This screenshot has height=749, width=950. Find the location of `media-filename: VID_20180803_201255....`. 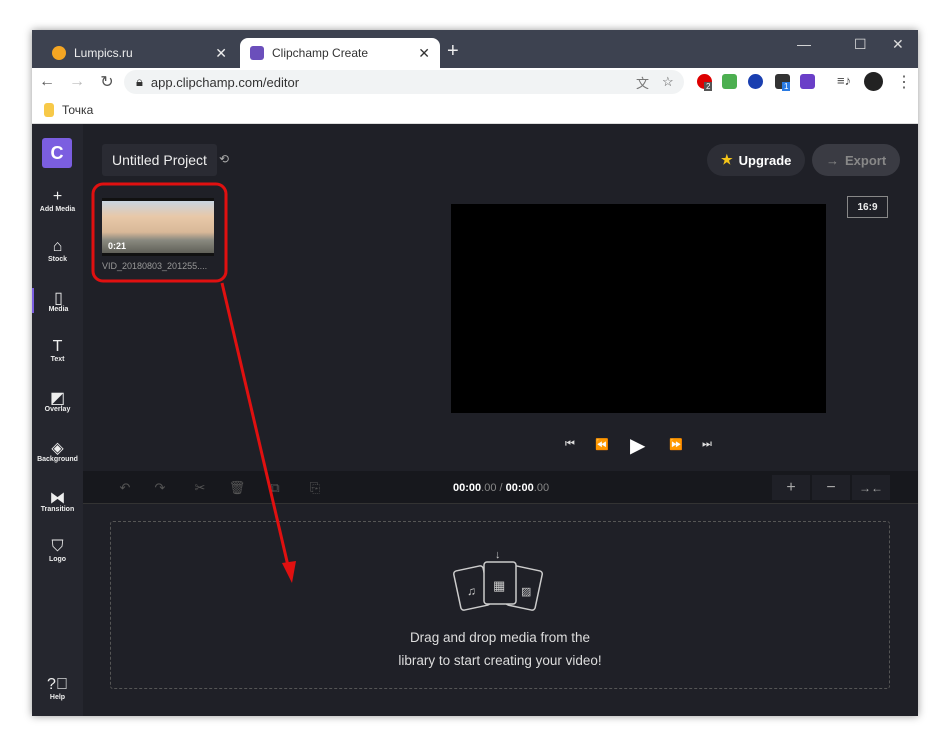

media-filename: VID_20180803_201255.... is located at coordinates (155, 266).